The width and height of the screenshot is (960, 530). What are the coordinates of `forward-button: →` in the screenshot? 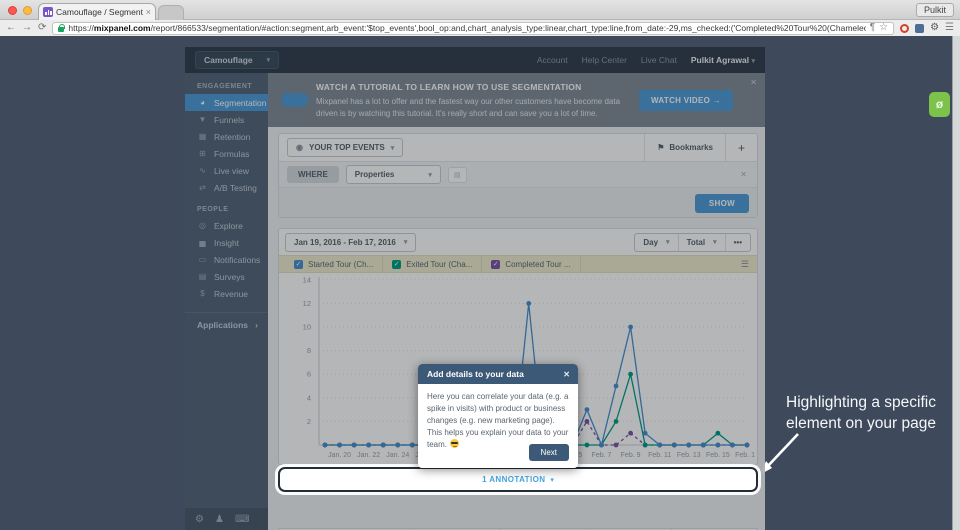 It's located at (27, 28).